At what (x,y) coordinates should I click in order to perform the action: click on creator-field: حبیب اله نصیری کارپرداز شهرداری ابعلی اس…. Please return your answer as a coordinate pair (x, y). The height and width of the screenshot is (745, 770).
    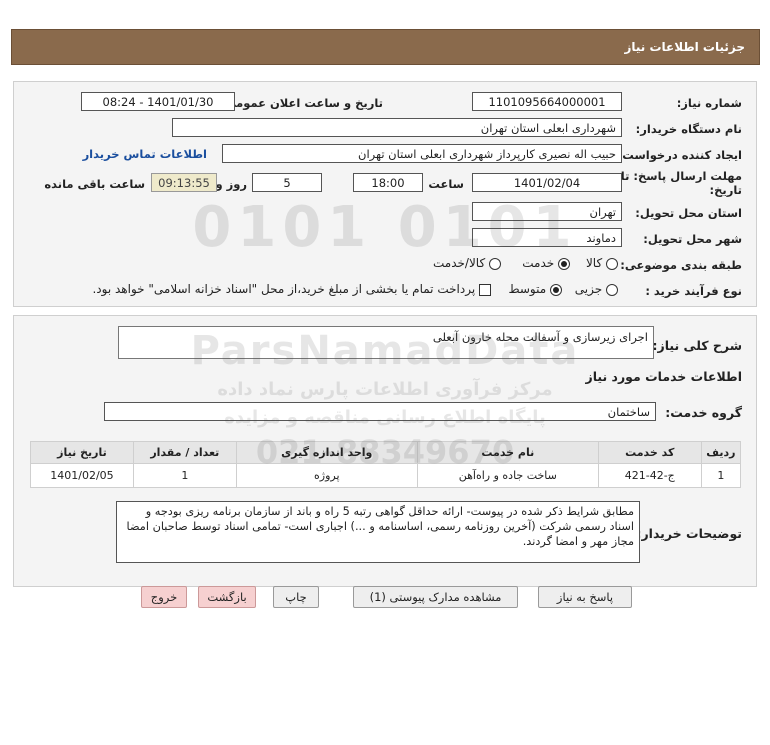
    Looking at the image, I should click on (422, 153).